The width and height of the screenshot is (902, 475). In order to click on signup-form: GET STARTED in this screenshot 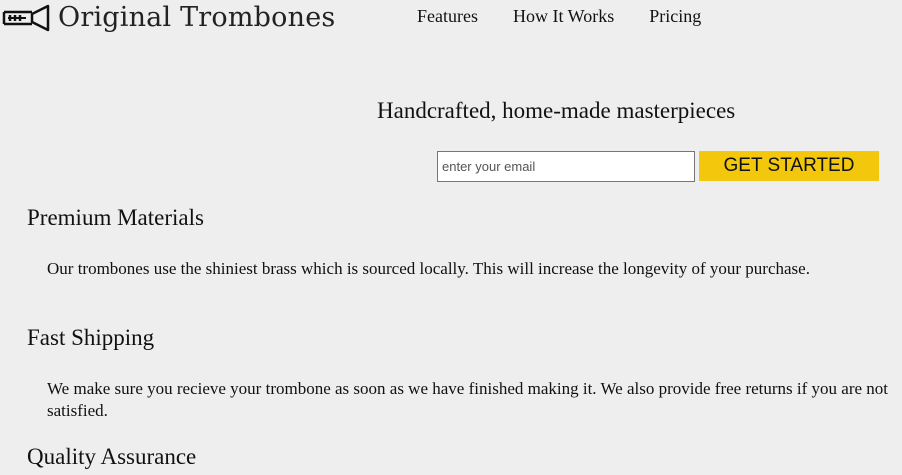, I will do `click(658, 166)`.